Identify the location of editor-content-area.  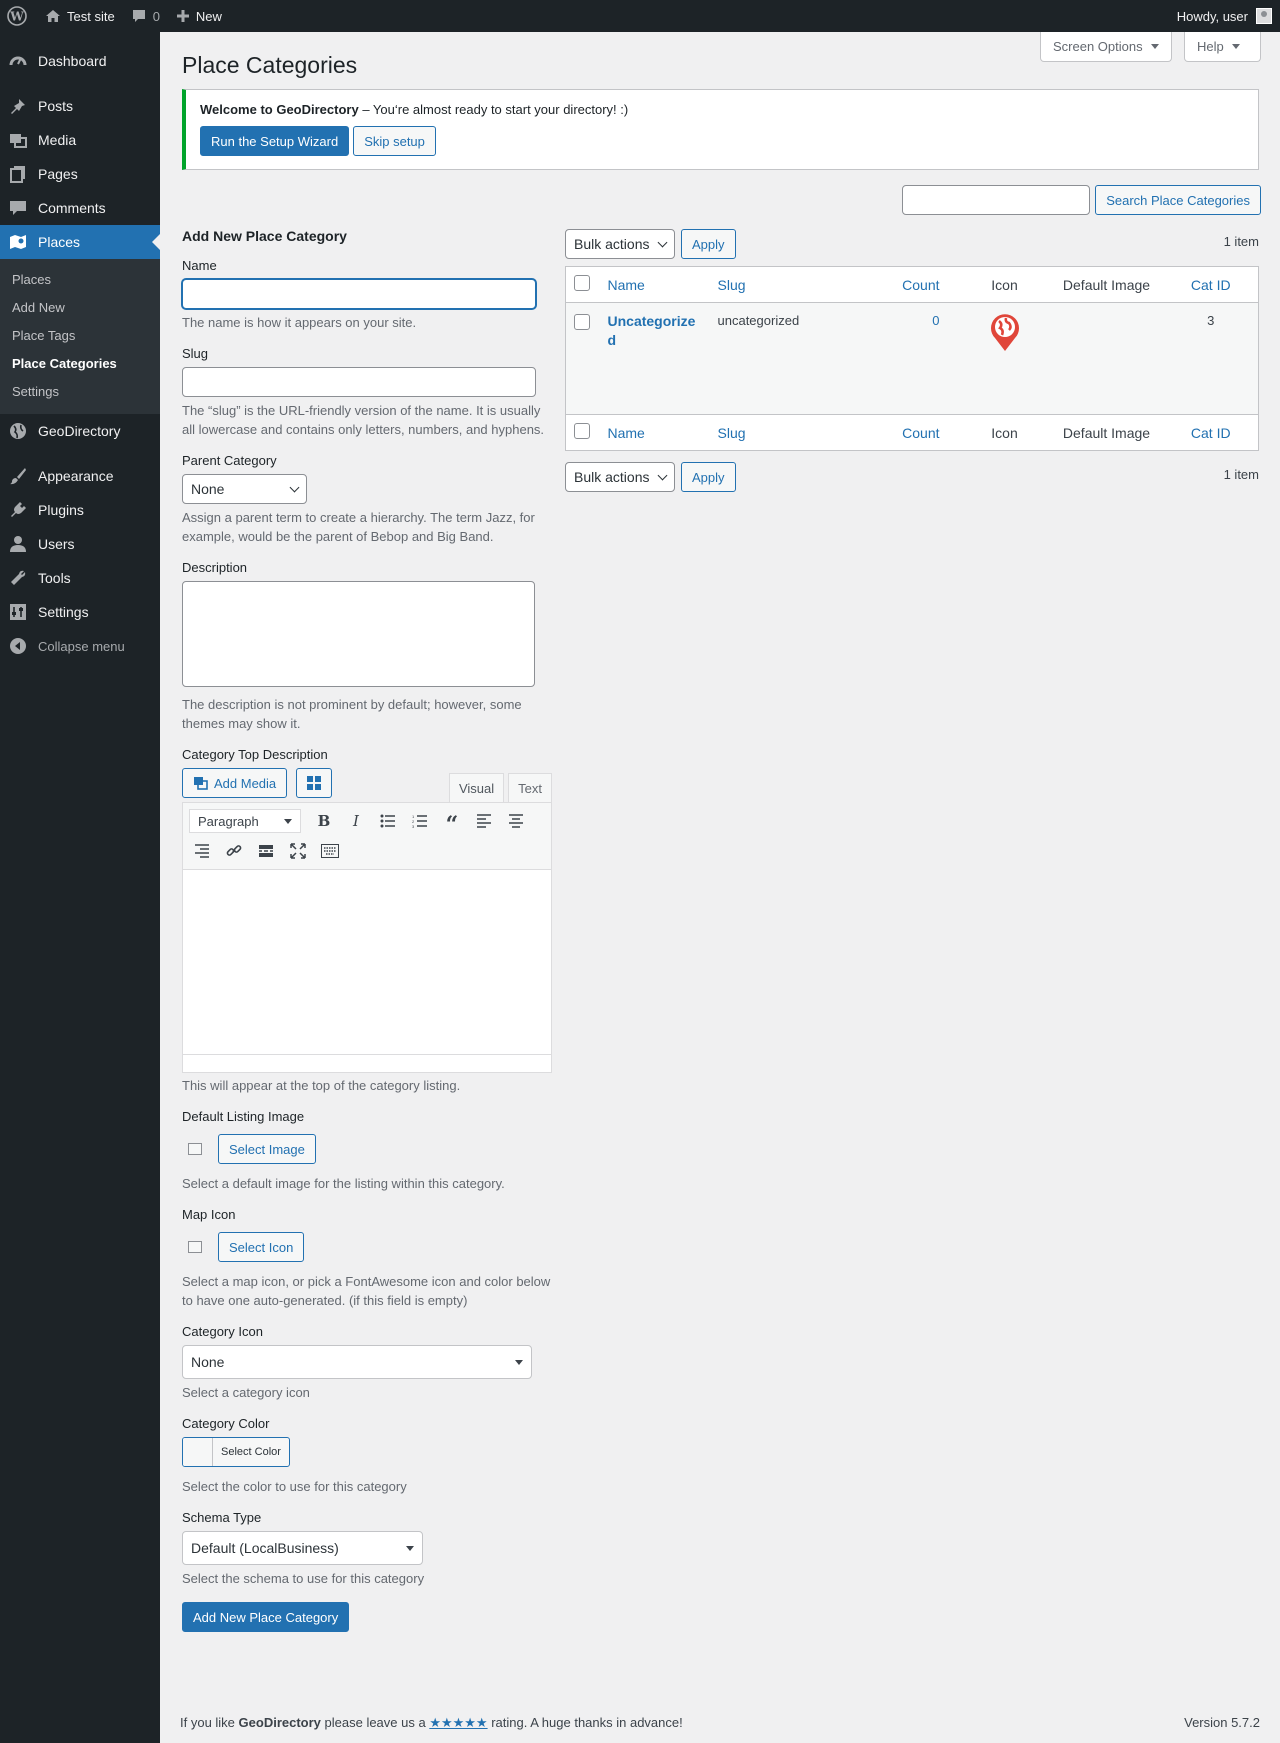
(367, 962).